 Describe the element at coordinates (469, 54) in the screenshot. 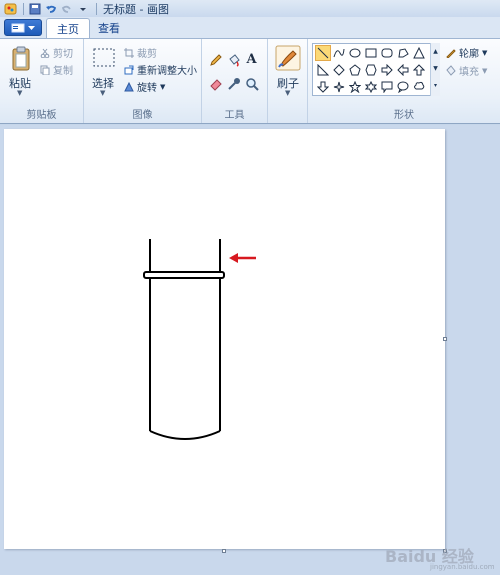

I see `outline-label: 轮廓` at that location.